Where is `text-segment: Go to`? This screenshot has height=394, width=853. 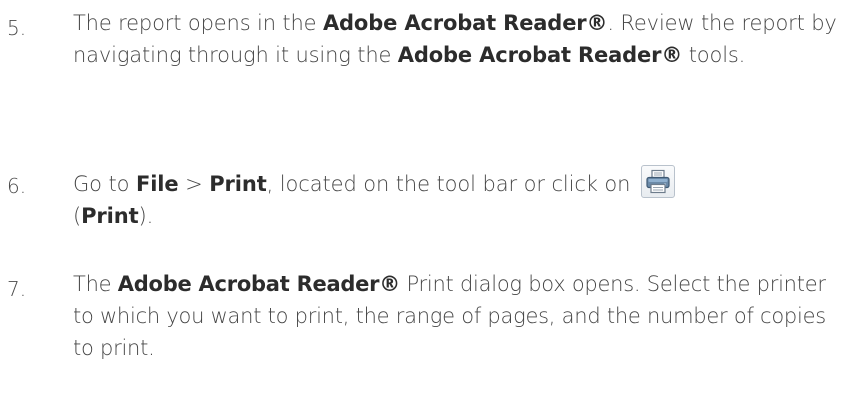
text-segment: Go to is located at coordinates (104, 184).